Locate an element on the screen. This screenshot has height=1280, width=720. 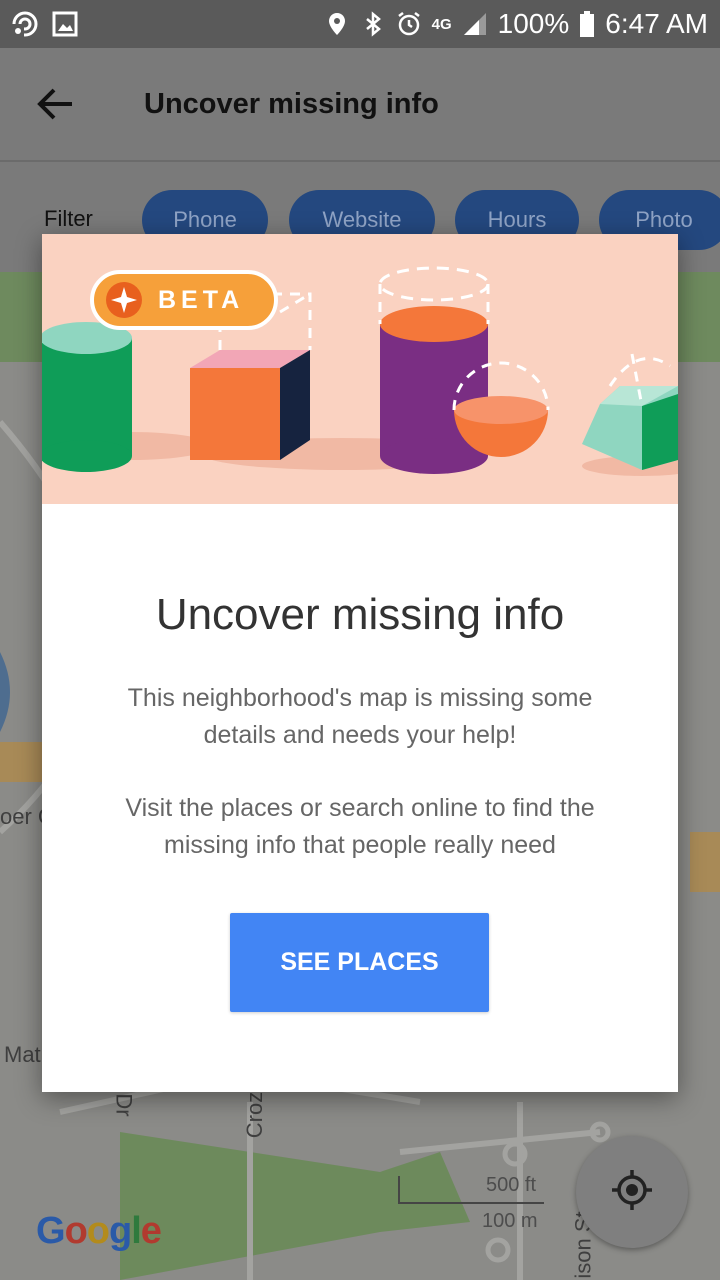
map-label-street-3: Dr is located at coordinates (124, 1105).